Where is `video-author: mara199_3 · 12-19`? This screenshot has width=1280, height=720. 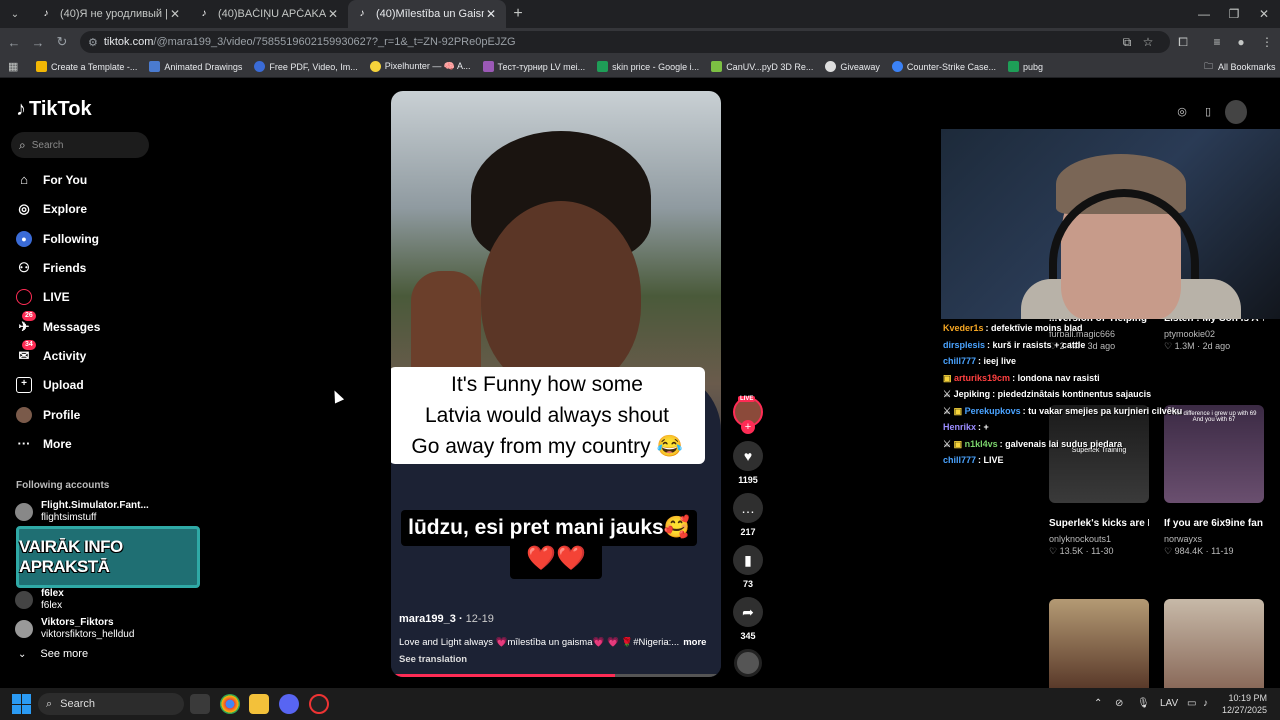
video-author: mara199_3 · 12-19 is located at coordinates (446, 619).